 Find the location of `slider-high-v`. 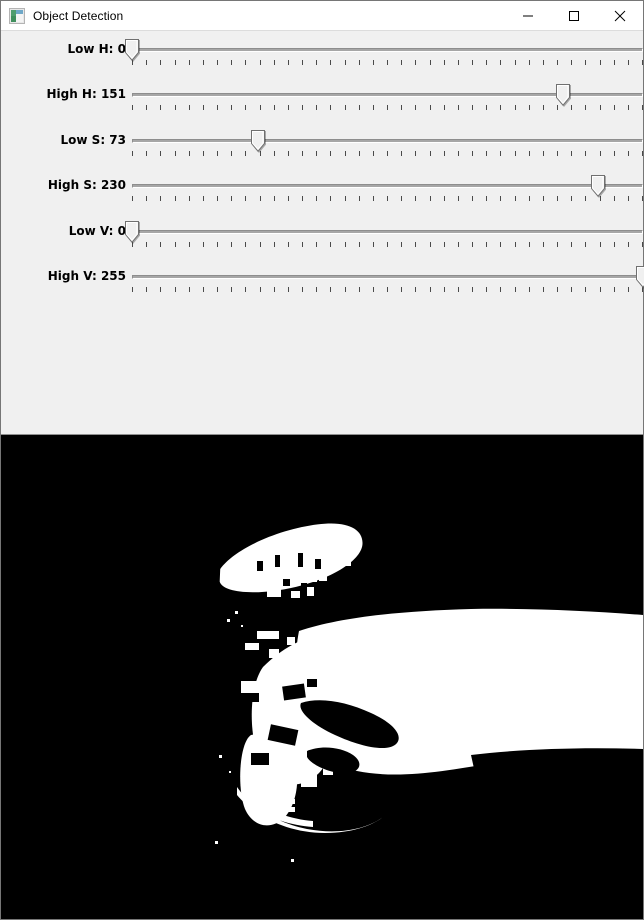

slider-high-v is located at coordinates (388, 282).